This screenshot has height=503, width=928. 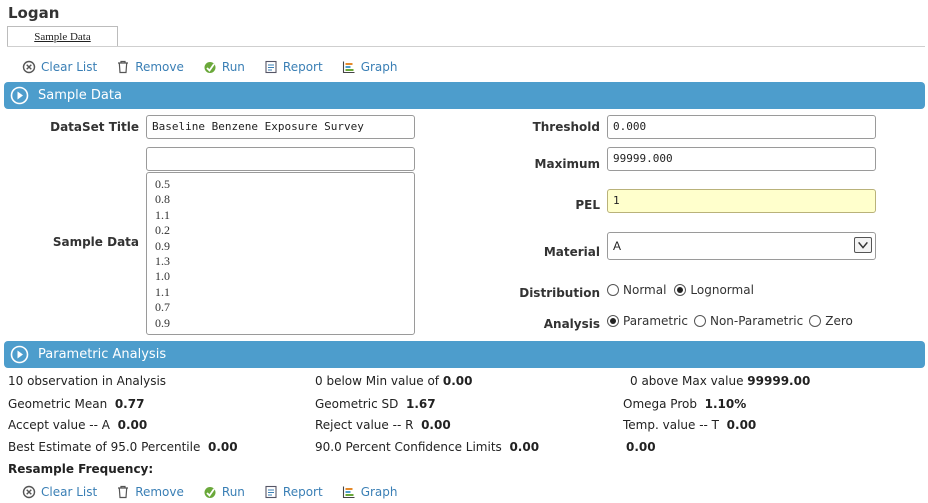 I want to click on sample-data-list: 0.5 0.8 1.1 0.2 0.9 1.3 1.0 1.1 0.7 0.9, so click(x=280, y=253).